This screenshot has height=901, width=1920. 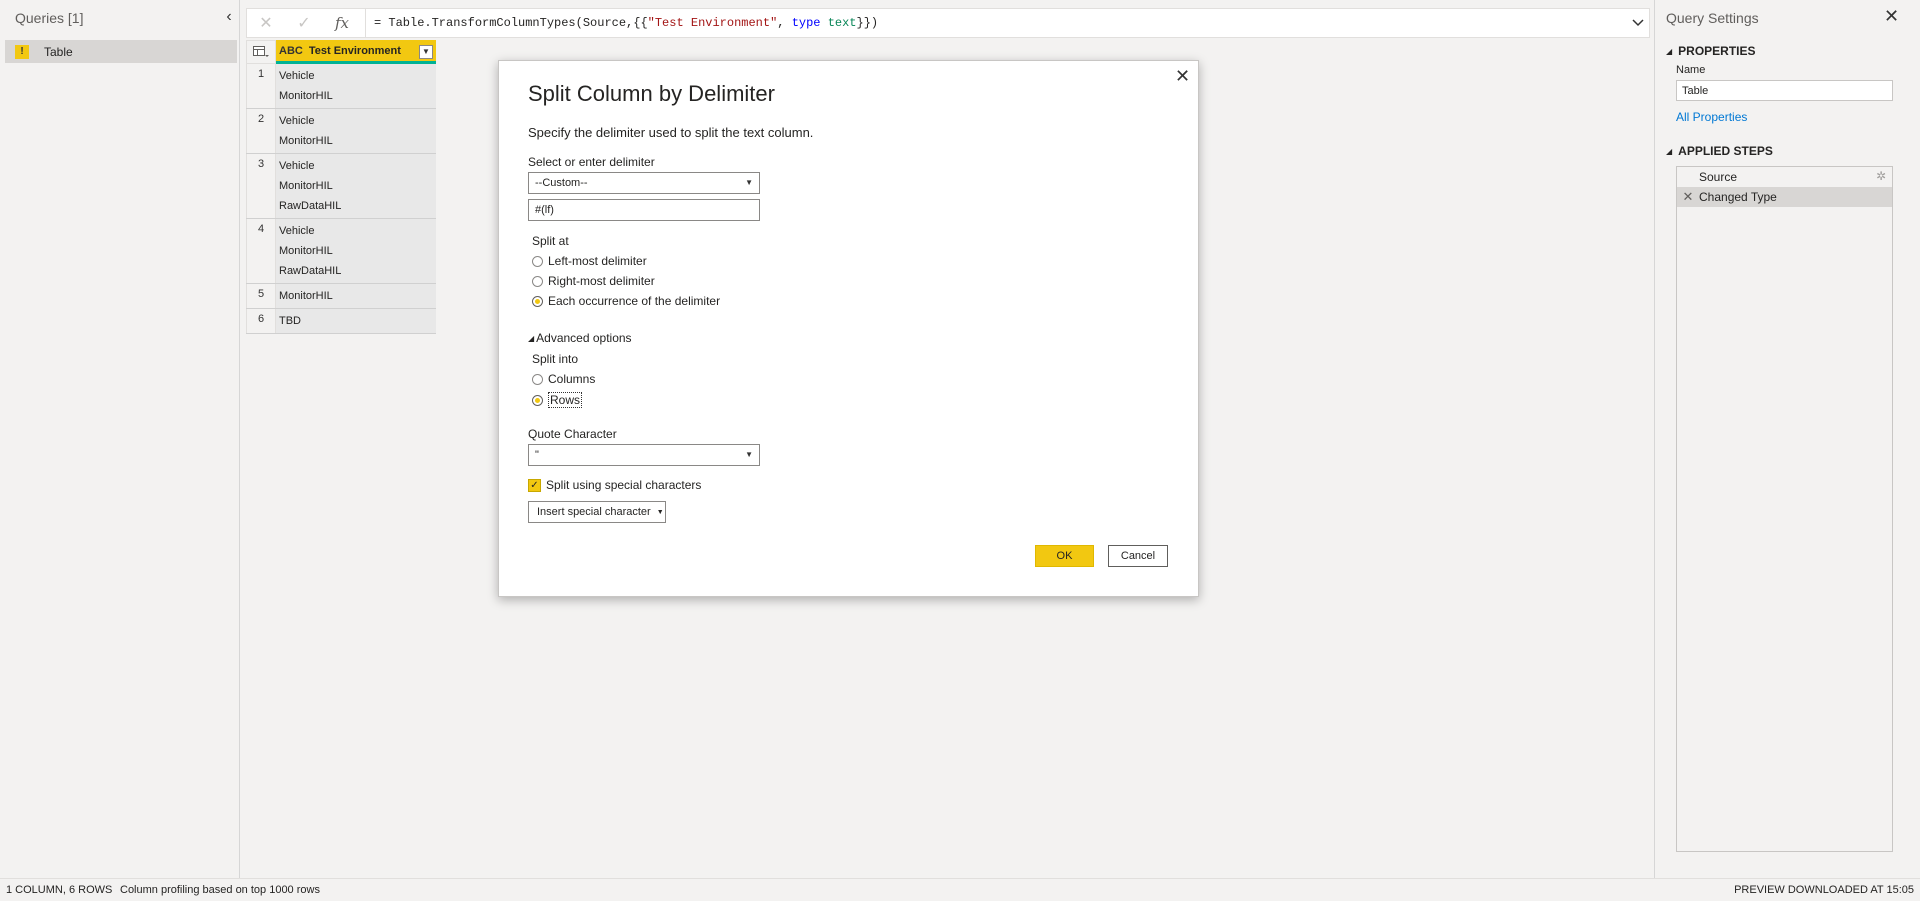 I want to click on table-row: 2 Vehicle MonitorHIL, so click(x=341, y=131).